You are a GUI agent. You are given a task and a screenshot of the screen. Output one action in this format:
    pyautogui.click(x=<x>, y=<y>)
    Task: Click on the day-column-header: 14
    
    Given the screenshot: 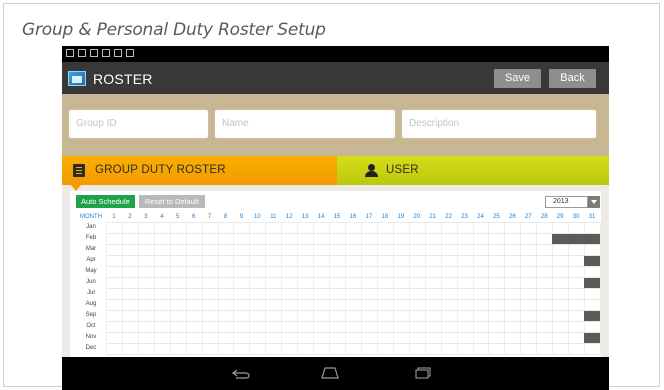 What is the action you would take?
    pyautogui.click(x=321, y=217)
    